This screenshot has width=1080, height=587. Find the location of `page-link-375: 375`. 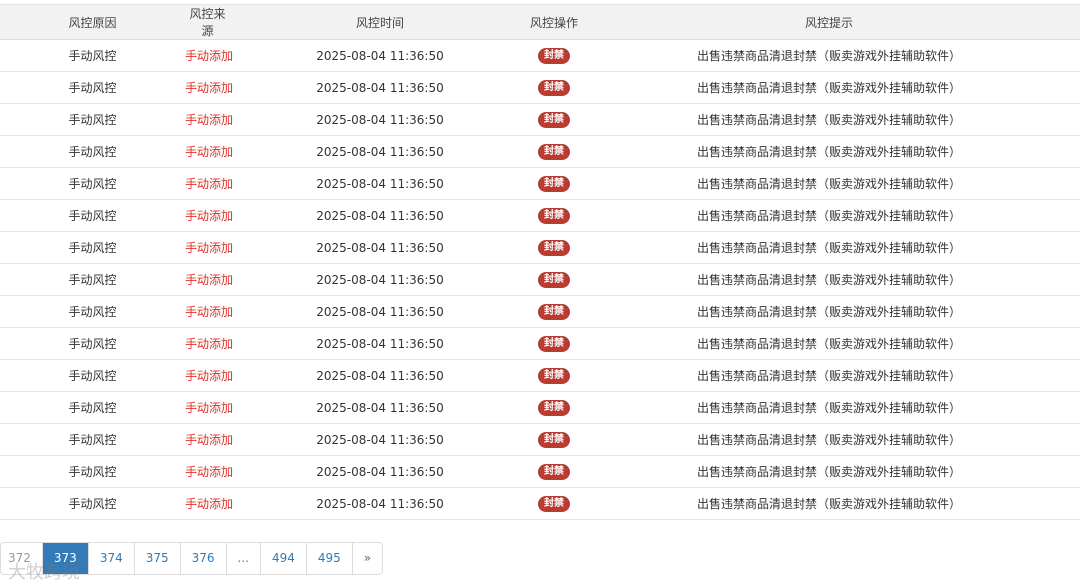

page-link-375: 375 is located at coordinates (156, 558).